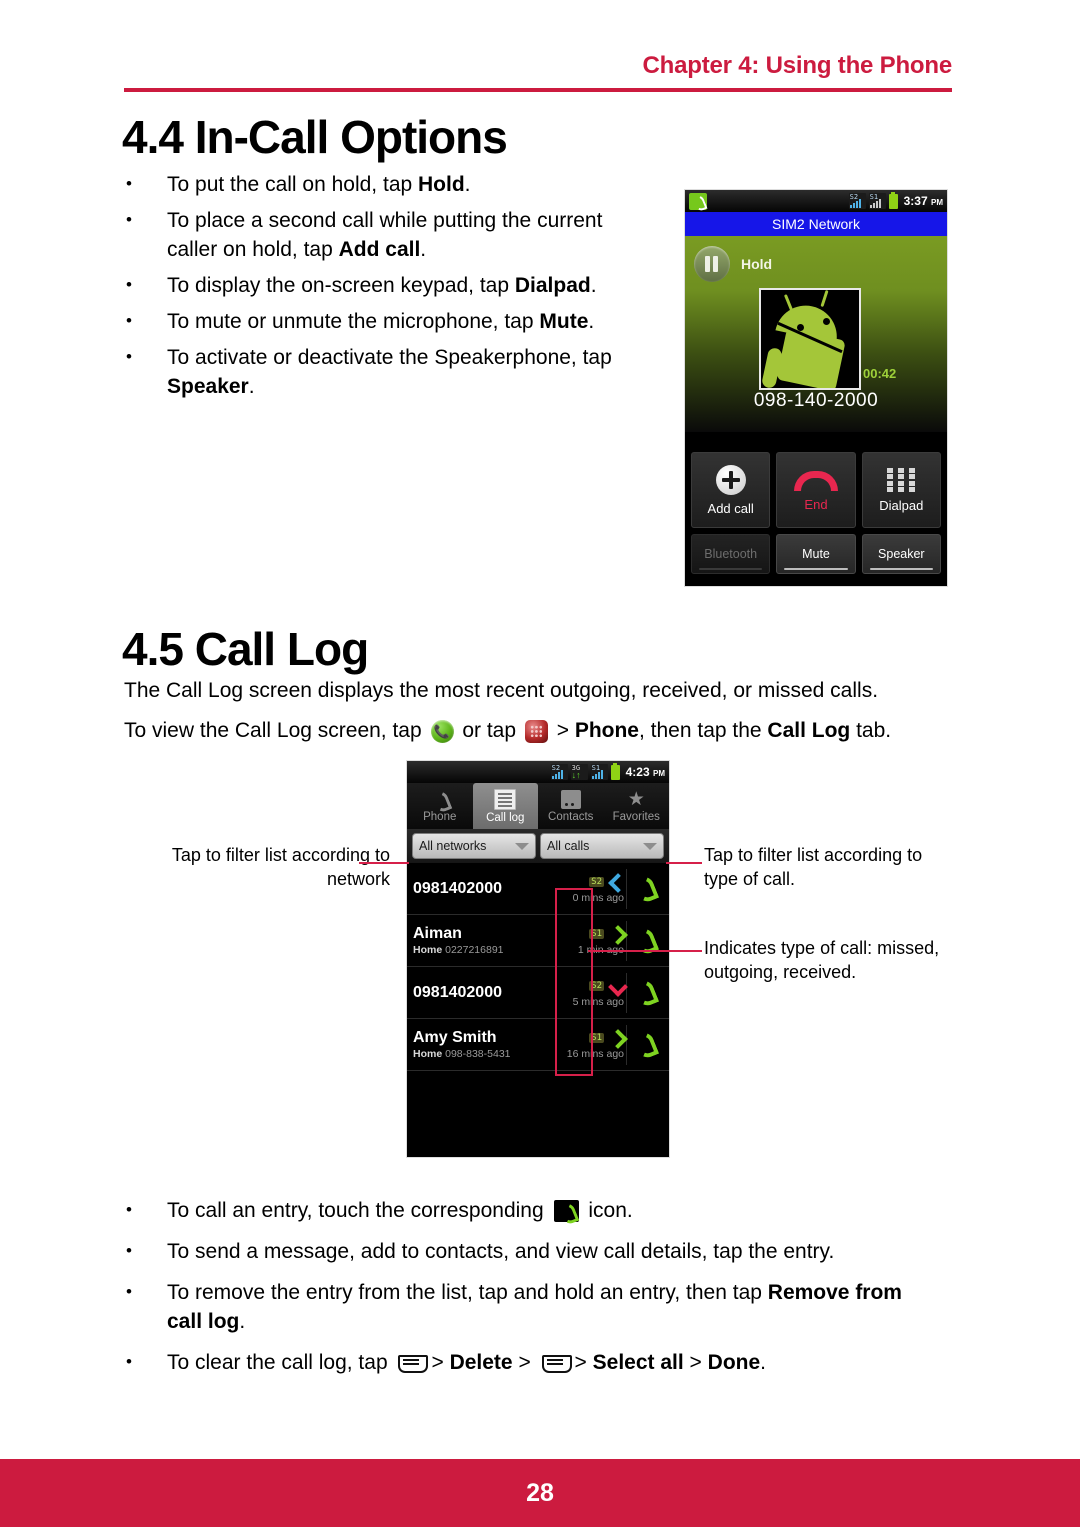 The height and width of the screenshot is (1527, 1080). I want to click on entry-info: 0981402000, so click(481, 889).